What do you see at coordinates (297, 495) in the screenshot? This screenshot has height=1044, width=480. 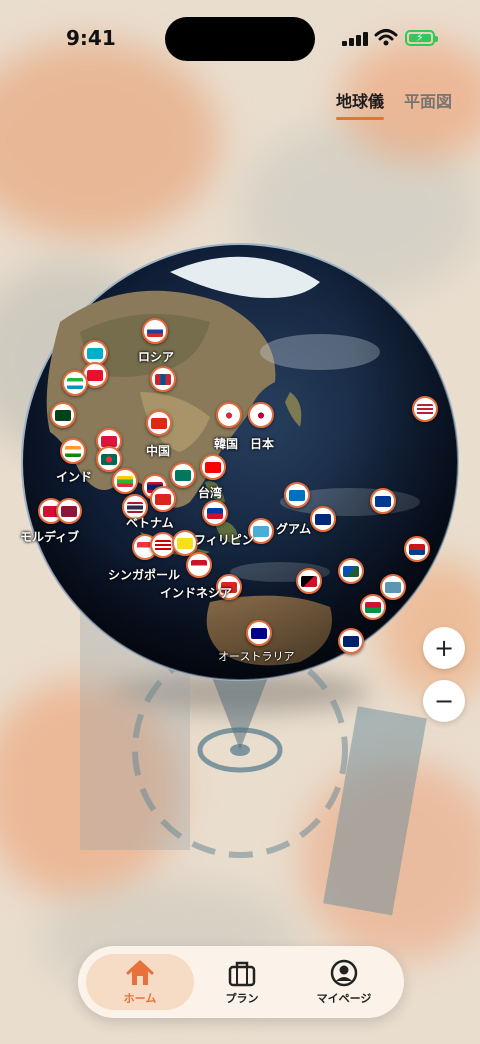 I see `flag-pin-northern-mariana` at bounding box center [297, 495].